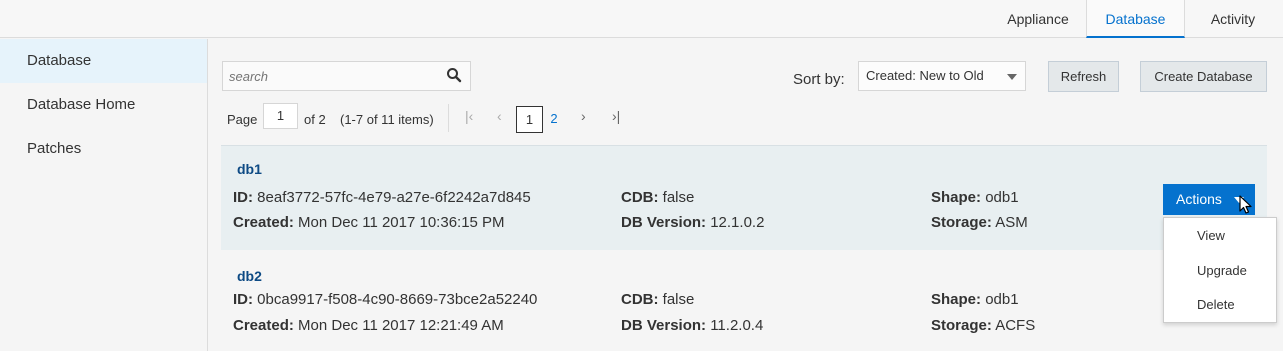  I want to click on sidebar-item-patches: Patches, so click(103, 149).